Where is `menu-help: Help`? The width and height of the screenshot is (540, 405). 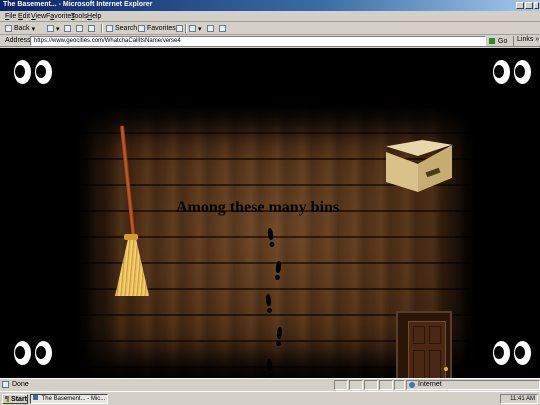
menu-help: Help is located at coordinates (94, 16).